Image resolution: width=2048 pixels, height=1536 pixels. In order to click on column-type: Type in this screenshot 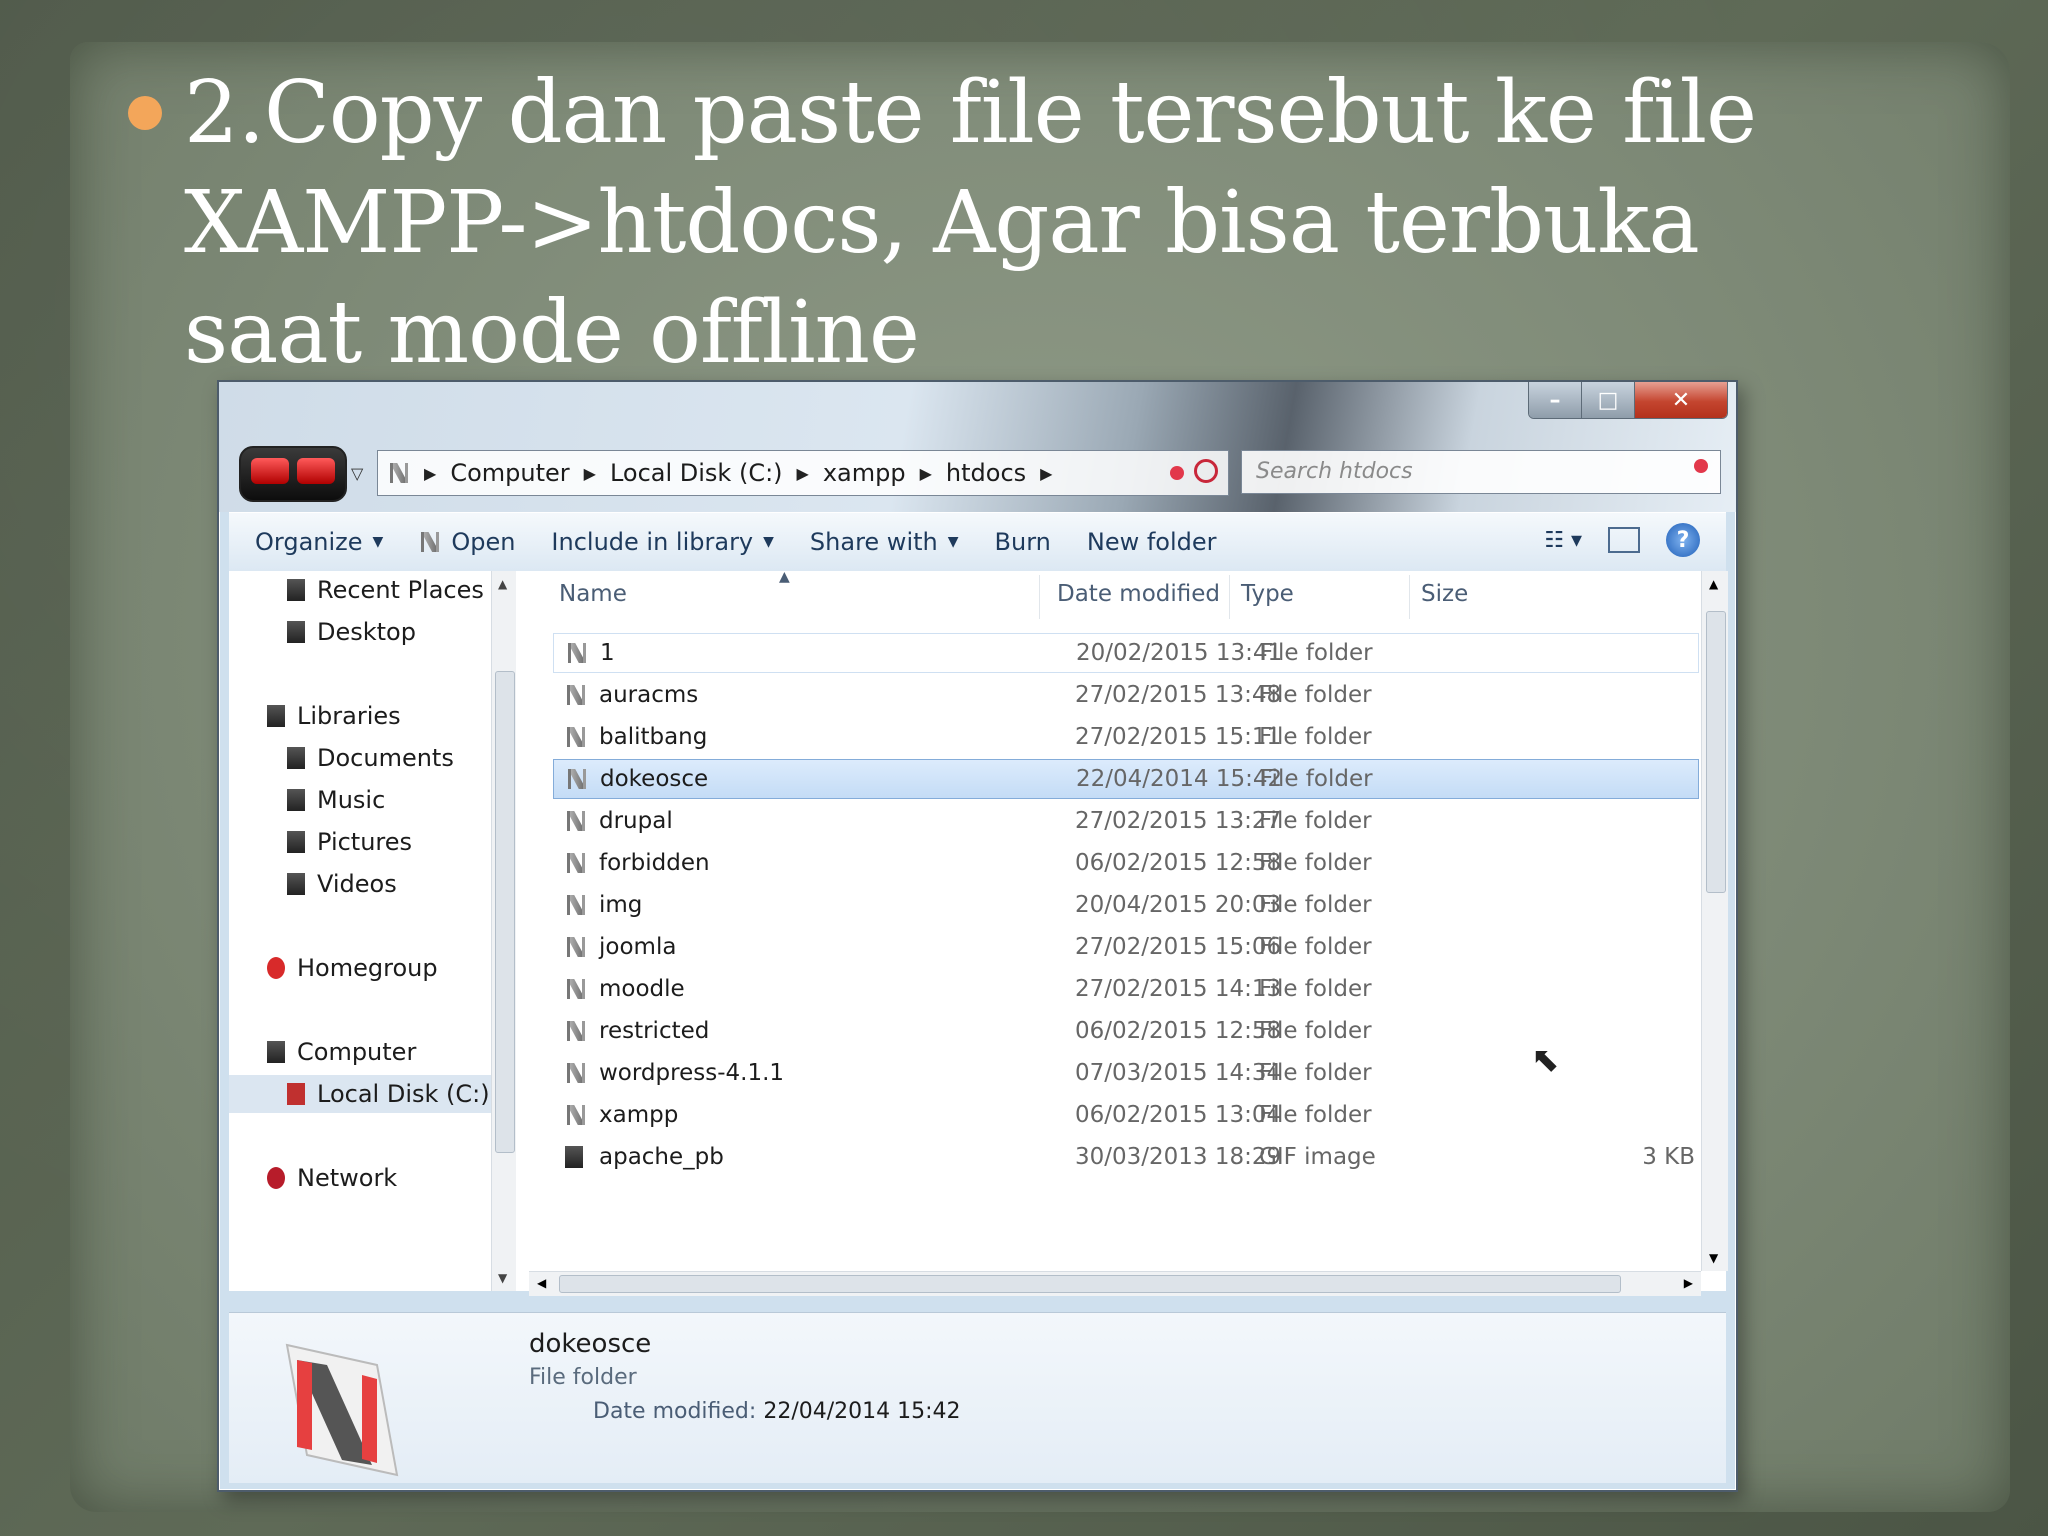, I will do `click(1267, 594)`.